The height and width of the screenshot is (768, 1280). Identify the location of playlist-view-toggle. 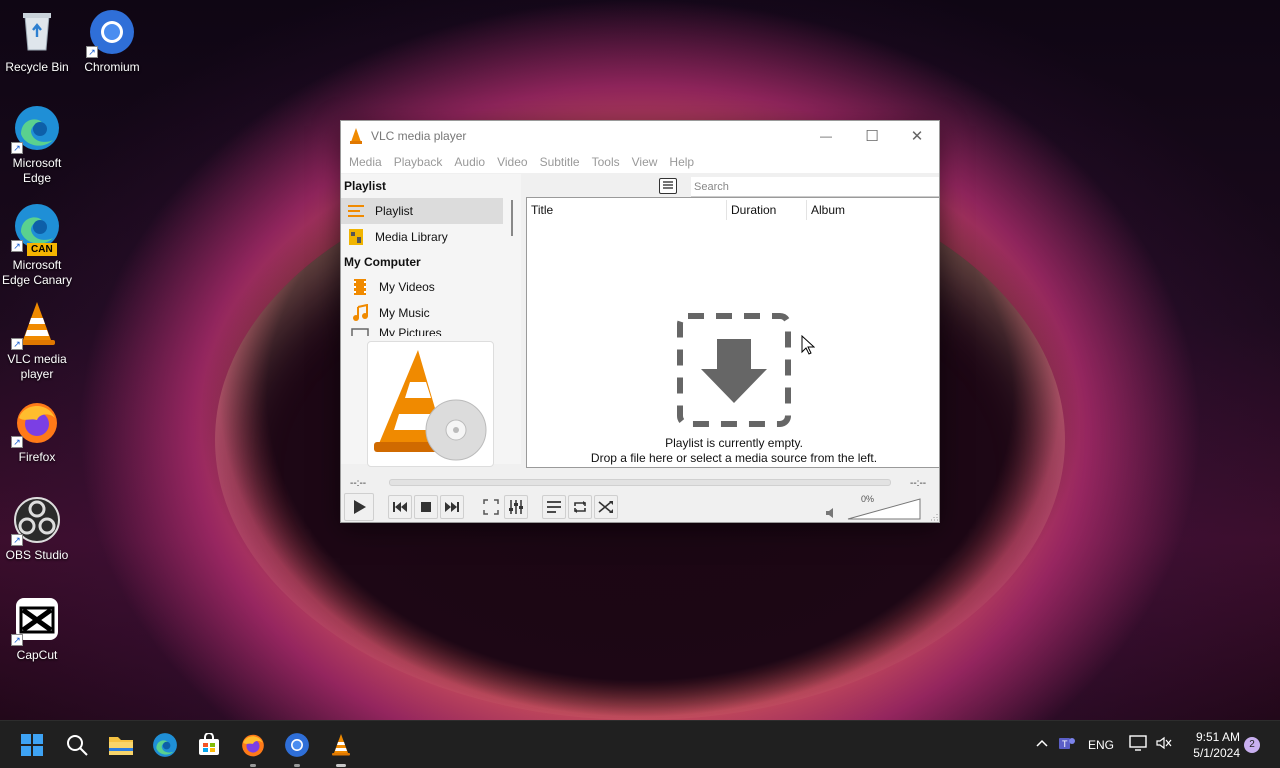
(668, 186).